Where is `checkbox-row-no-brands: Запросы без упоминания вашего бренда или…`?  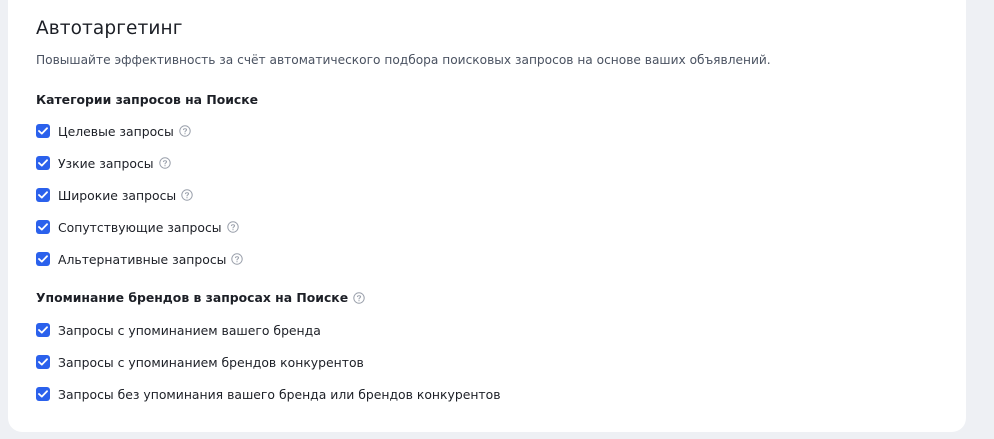
checkbox-row-no-brands: Запросы без упоминания вашего бренда или… is located at coordinates (268, 394).